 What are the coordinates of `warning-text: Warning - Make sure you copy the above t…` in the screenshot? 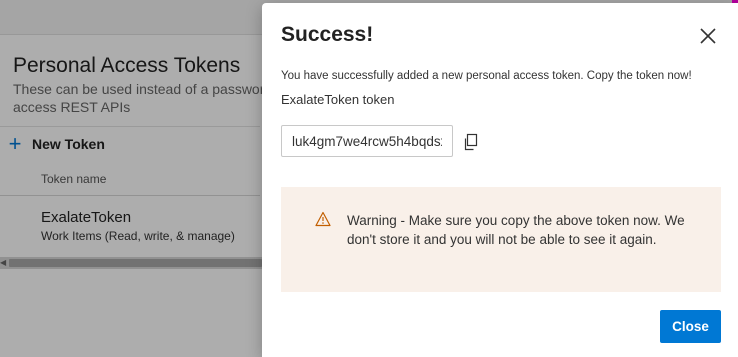 It's located at (516, 230).